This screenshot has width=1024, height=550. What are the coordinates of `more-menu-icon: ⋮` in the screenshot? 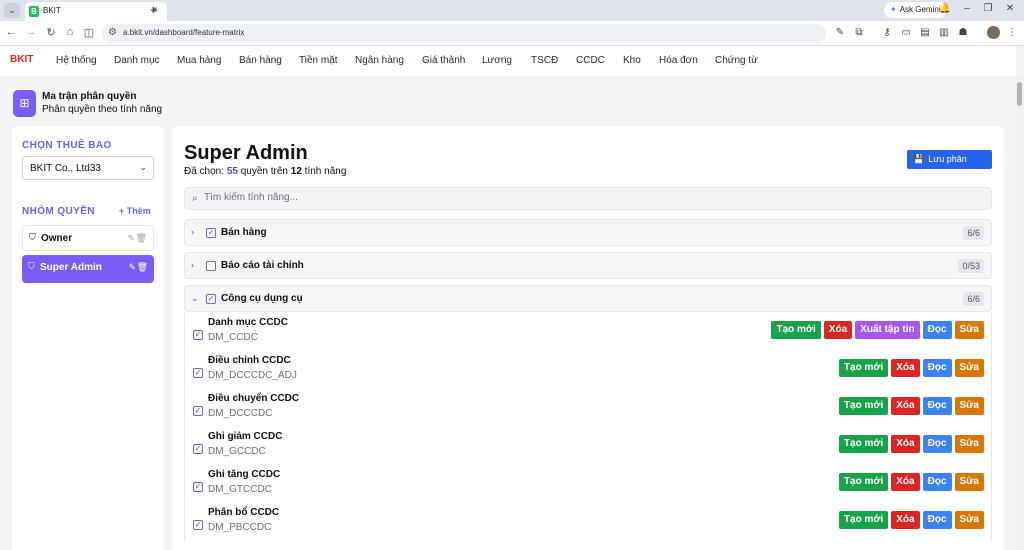 It's located at (1012, 32).